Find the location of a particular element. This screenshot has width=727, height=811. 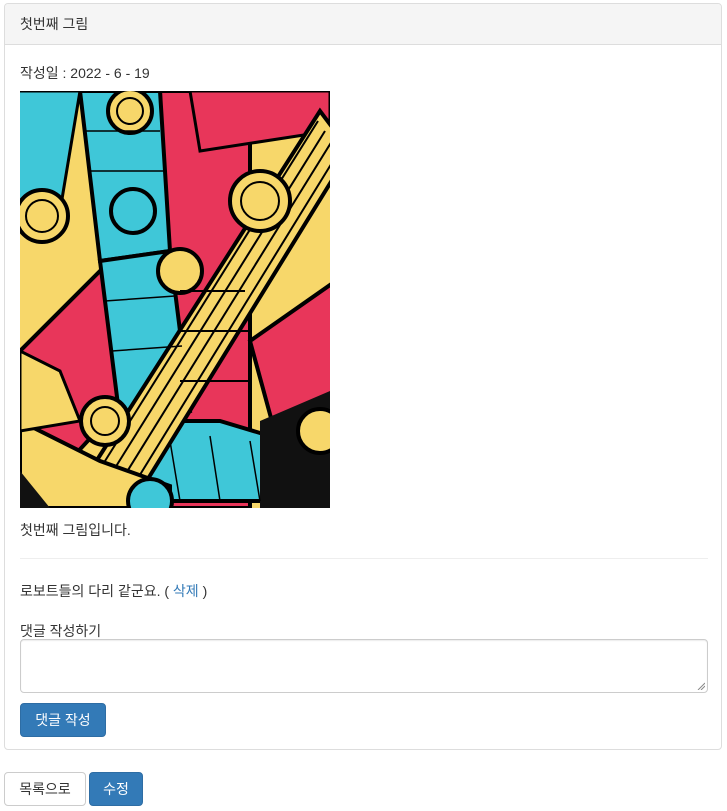

comment-item: 로보트들의 다리 같군요. ( 삭제 ) is located at coordinates (113, 591).